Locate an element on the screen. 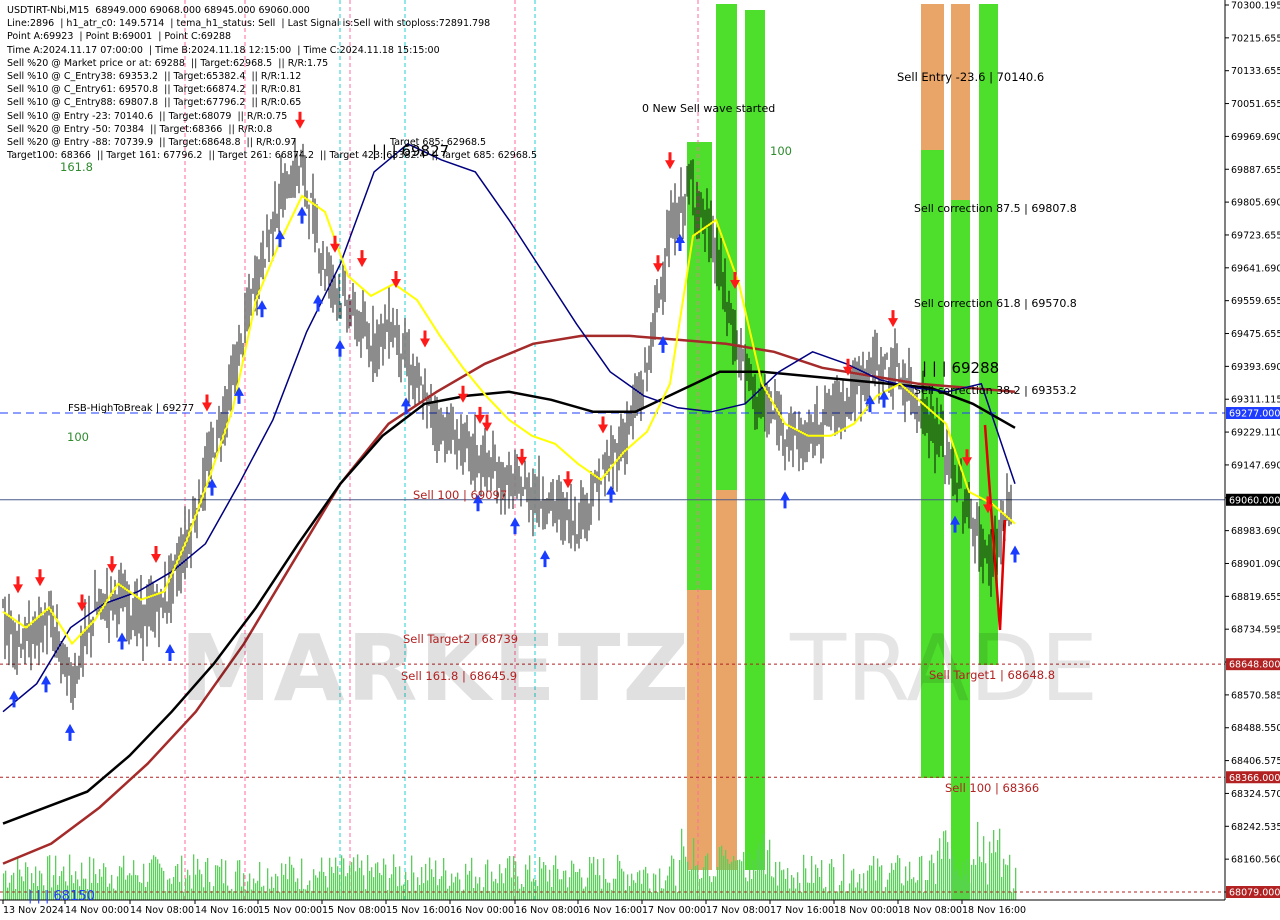 This screenshot has height=920, width=1280. y-tick-label: 69723.655 is located at coordinates (1255, 235).